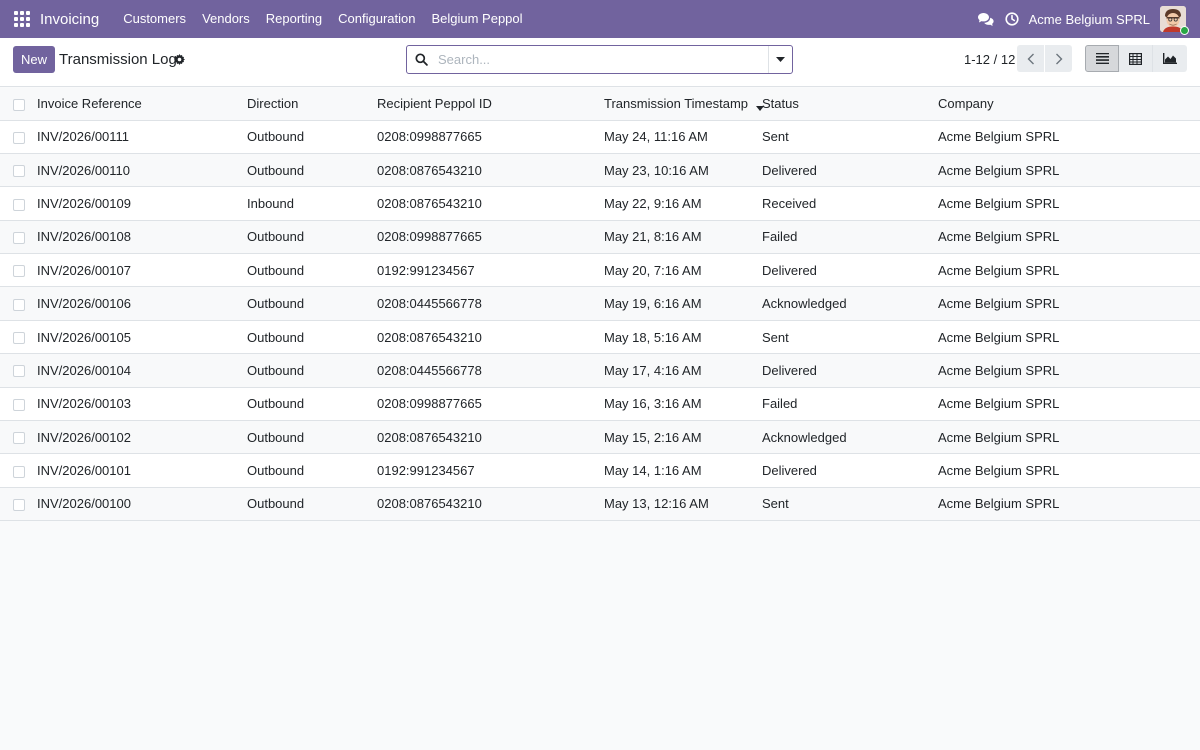 This screenshot has height=750, width=1200. I want to click on graph-view-button, so click(1170, 58).